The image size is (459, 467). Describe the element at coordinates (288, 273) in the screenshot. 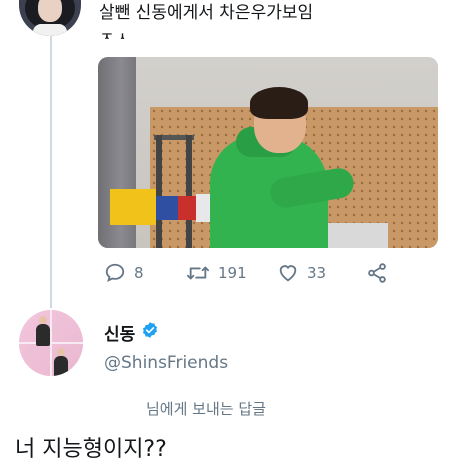

I see `heart-icon` at that location.